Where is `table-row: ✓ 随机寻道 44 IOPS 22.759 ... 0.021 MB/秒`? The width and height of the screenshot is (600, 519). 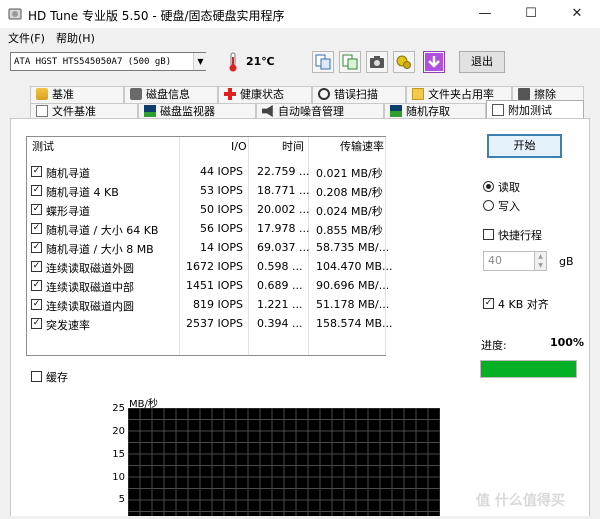 table-row: ✓ 随机寻道 44 IOPS 22.759 ... 0.021 MB/秒 is located at coordinates (206, 172).